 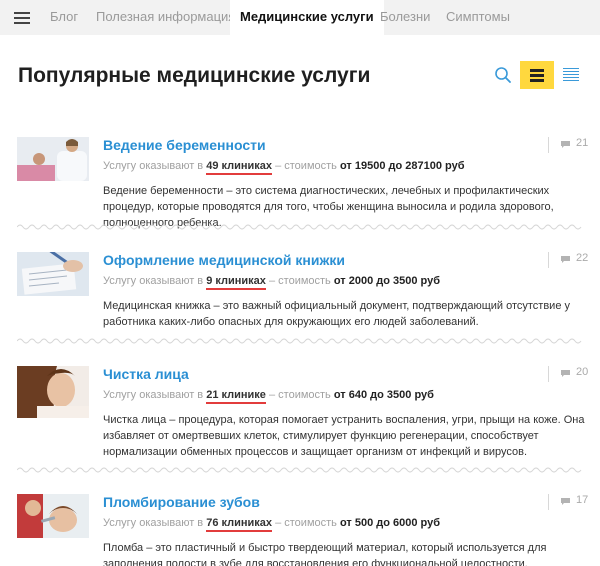 I want to click on price-range: от 500 до 6000 руб, so click(x=390, y=523).